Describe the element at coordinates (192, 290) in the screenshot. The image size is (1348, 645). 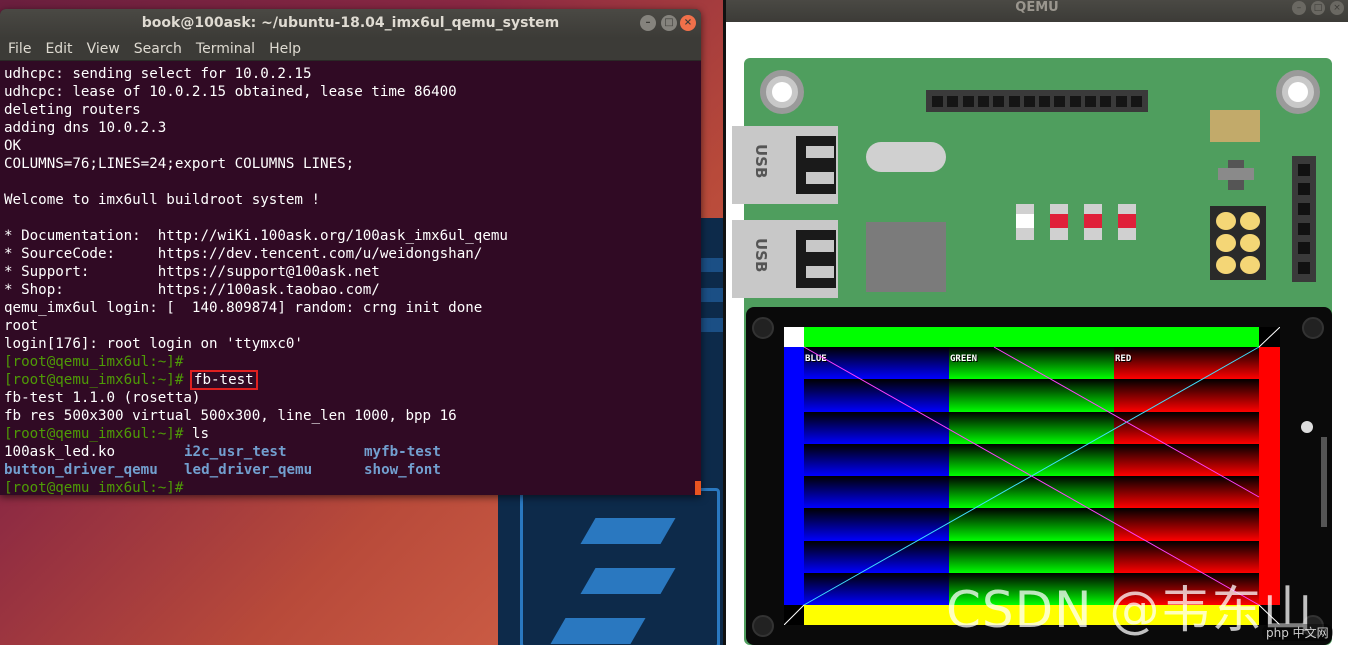
I see `terminal-line: * Shop: https://100ask.taobao.com/` at that location.